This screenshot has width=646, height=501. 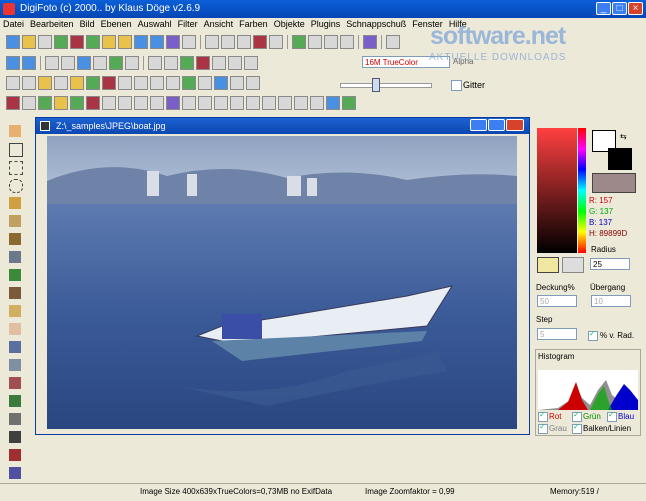 I want to click on noise-icon, so click(x=251, y=63).